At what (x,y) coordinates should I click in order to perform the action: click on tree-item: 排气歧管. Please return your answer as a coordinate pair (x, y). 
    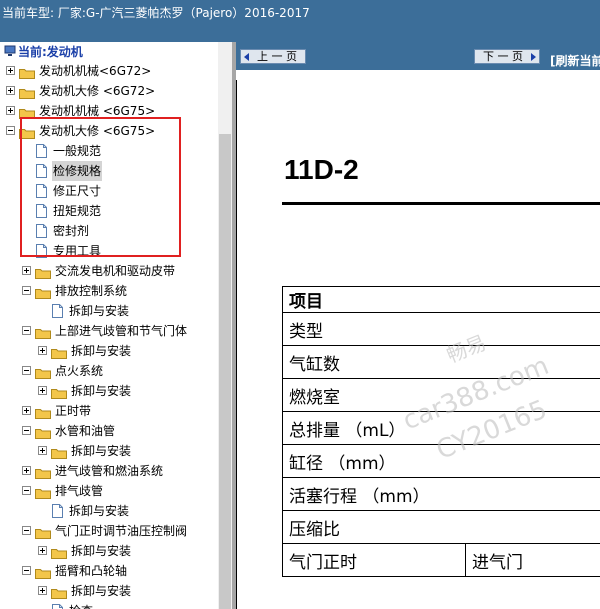
    Looking at the image, I should click on (109, 491).